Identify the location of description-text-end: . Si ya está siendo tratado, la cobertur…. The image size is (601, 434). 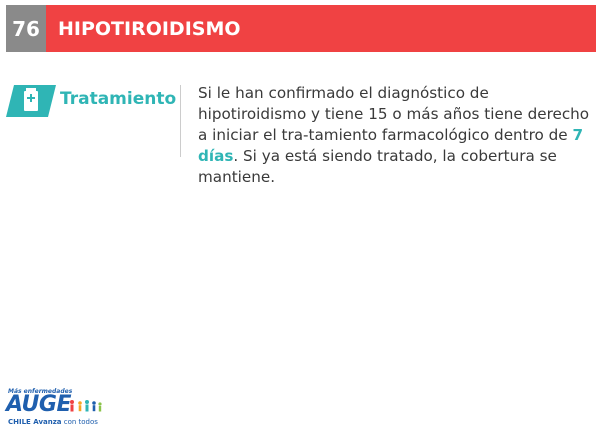
(377, 166).